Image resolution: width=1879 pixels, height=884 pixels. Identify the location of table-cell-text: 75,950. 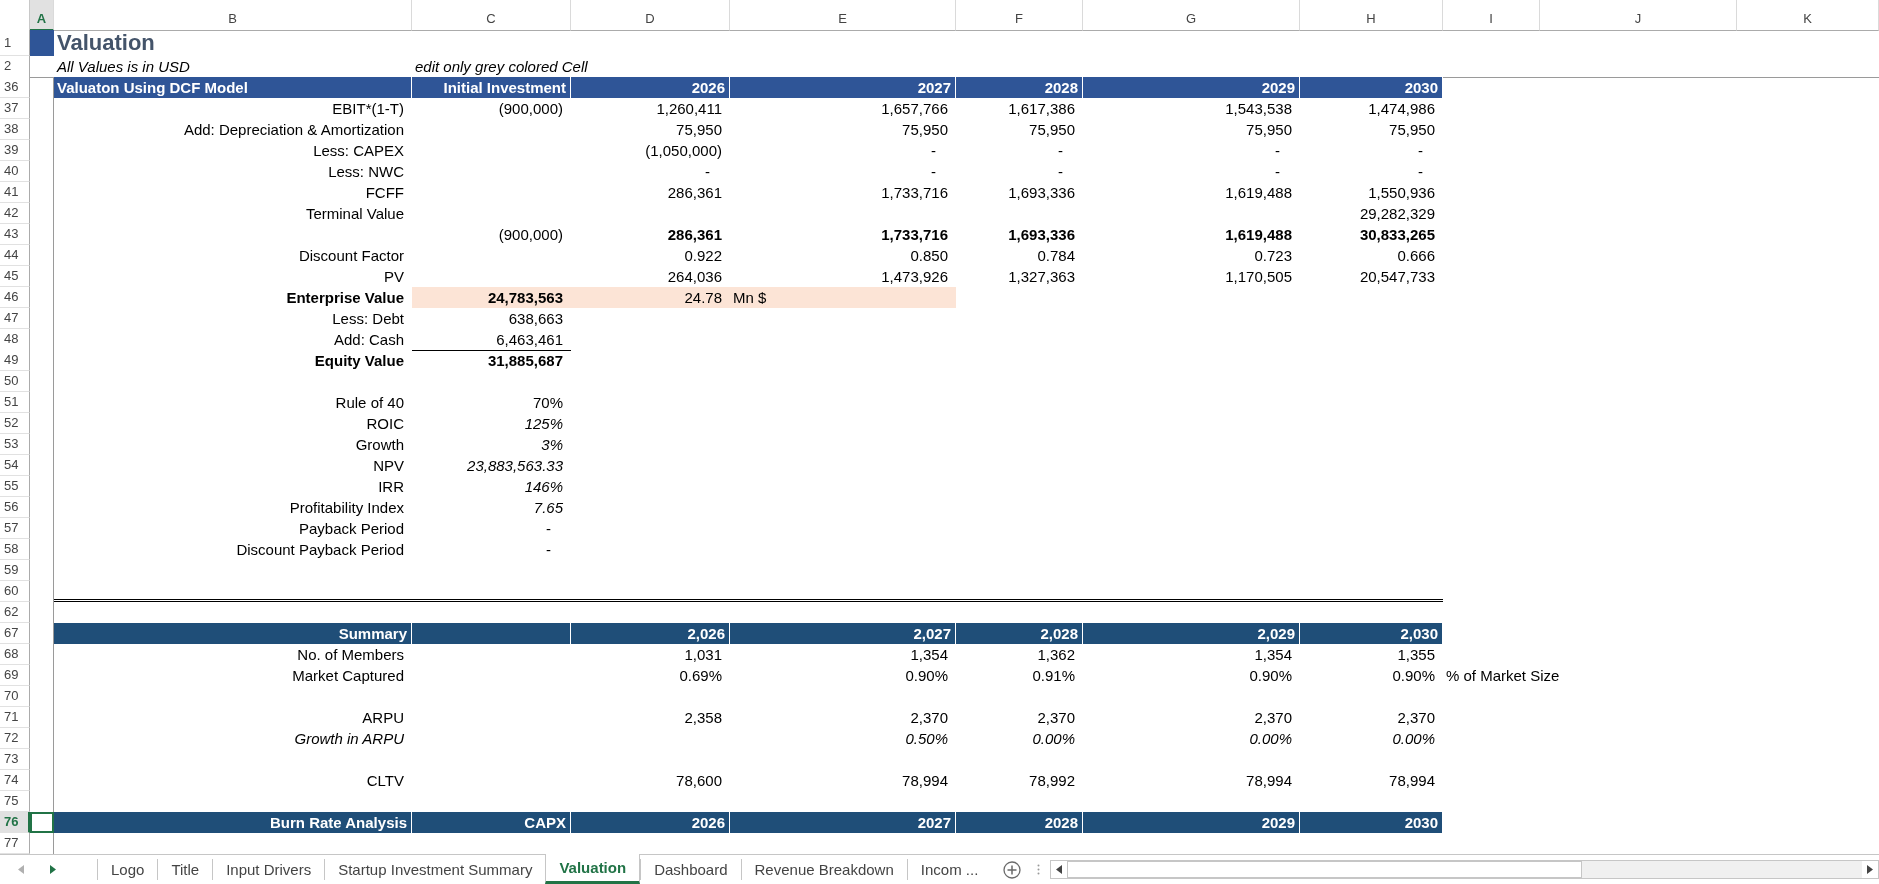
(1052, 130).